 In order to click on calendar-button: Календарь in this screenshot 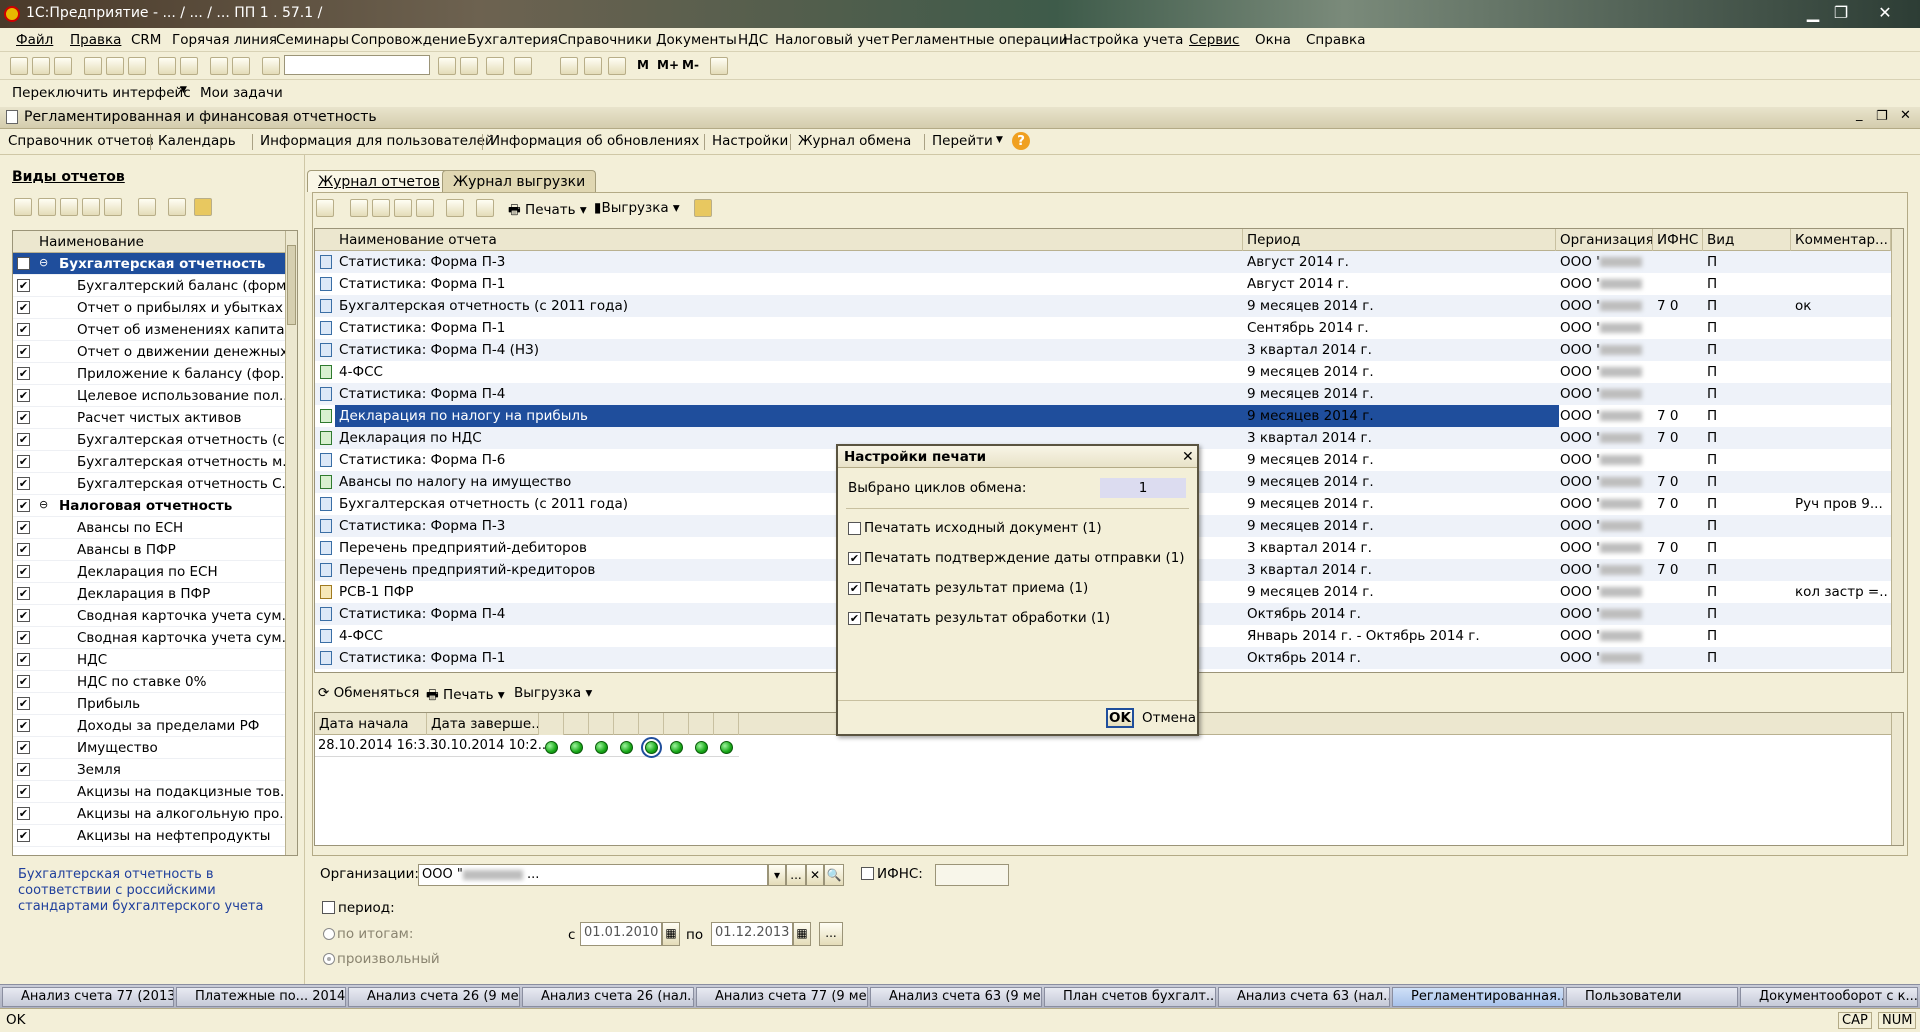, I will do `click(197, 141)`.